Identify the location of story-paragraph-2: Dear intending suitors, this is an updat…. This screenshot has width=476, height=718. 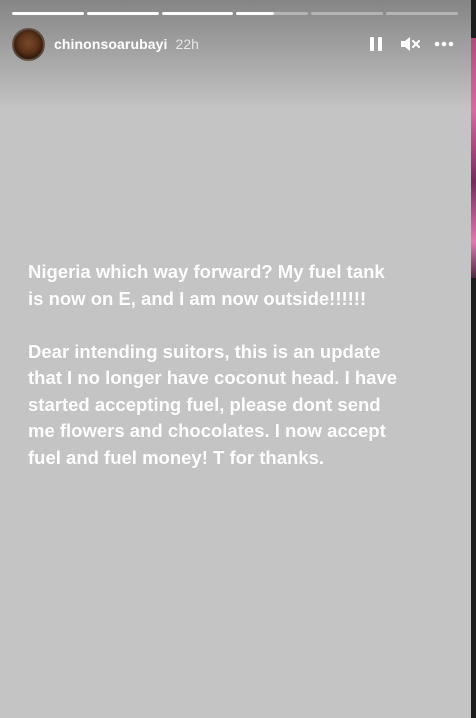
(213, 404).